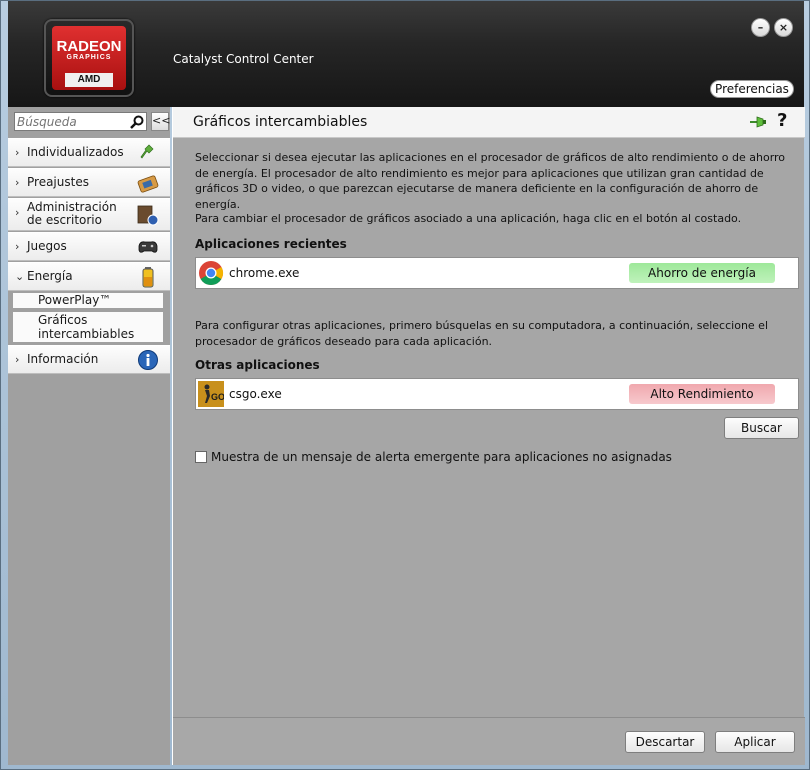  What do you see at coordinates (255, 394) in the screenshot?
I see `app-name: csgo.exe` at bounding box center [255, 394].